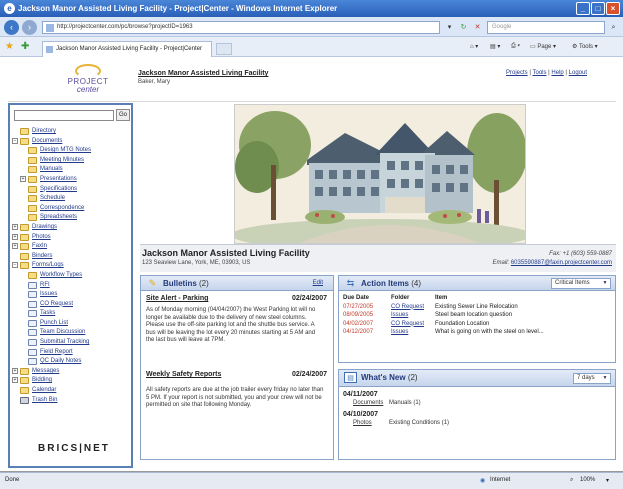  What do you see at coordinates (58, 217) in the screenshot?
I see `sidebar-item-label: Spreadsheets` at bounding box center [58, 217].